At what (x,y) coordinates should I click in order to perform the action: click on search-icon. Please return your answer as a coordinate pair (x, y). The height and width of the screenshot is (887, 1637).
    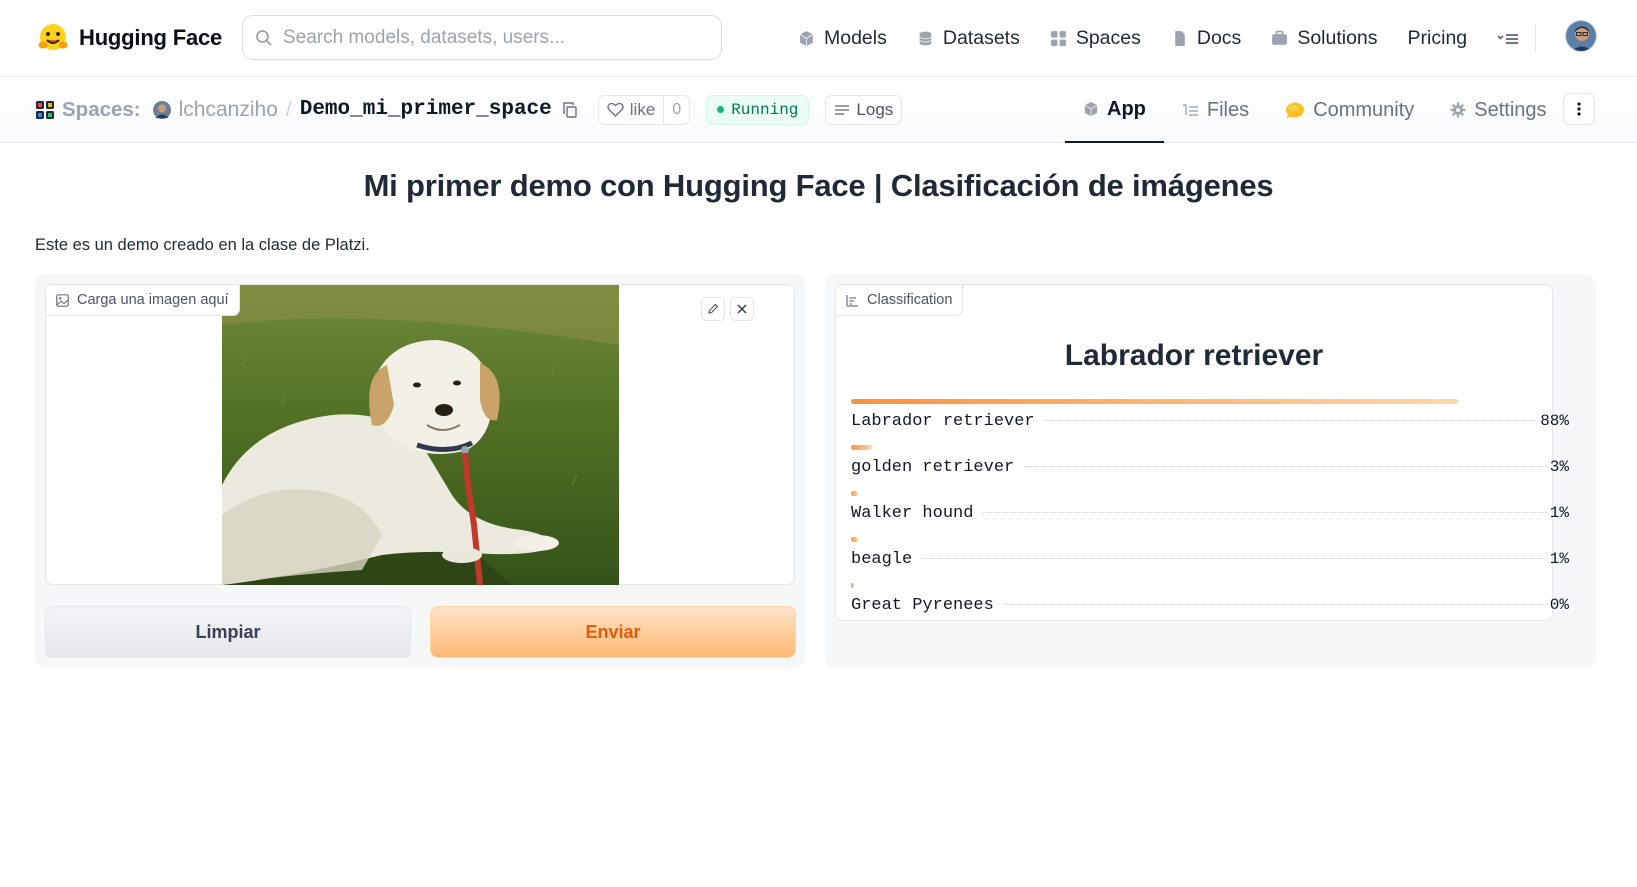
    Looking at the image, I should click on (264, 37).